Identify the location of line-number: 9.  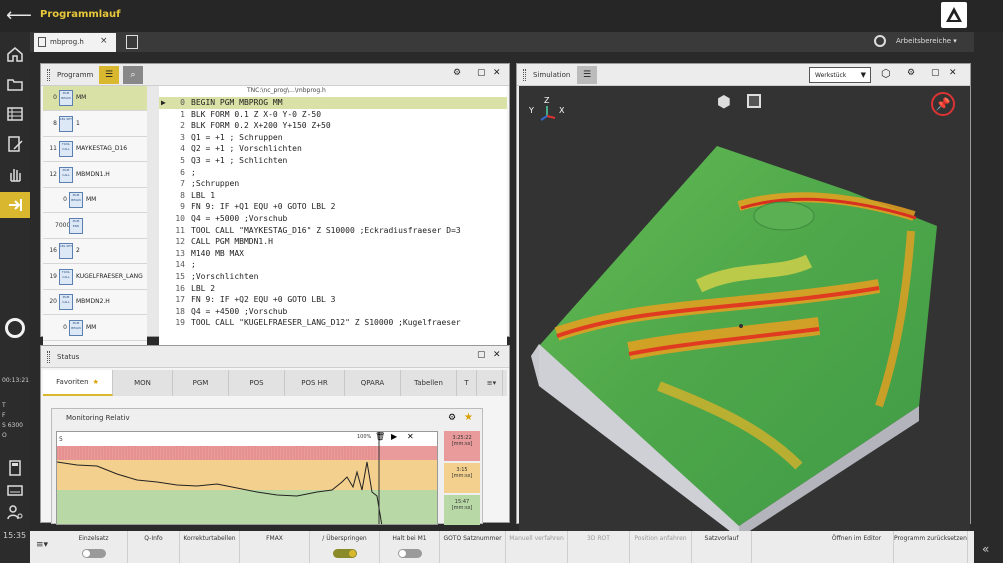
(182, 207).